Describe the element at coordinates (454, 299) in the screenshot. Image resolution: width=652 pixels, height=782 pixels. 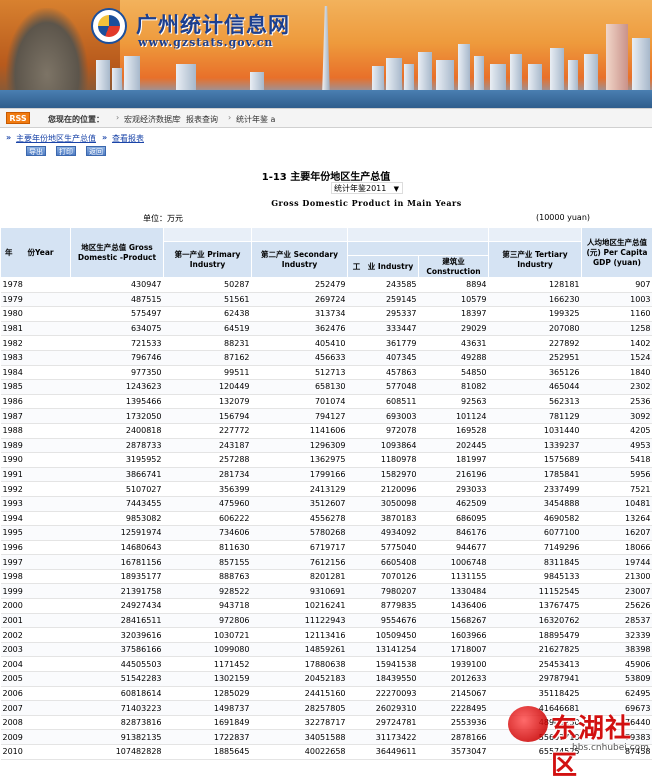
I see `cell-construction: 10579` at that location.